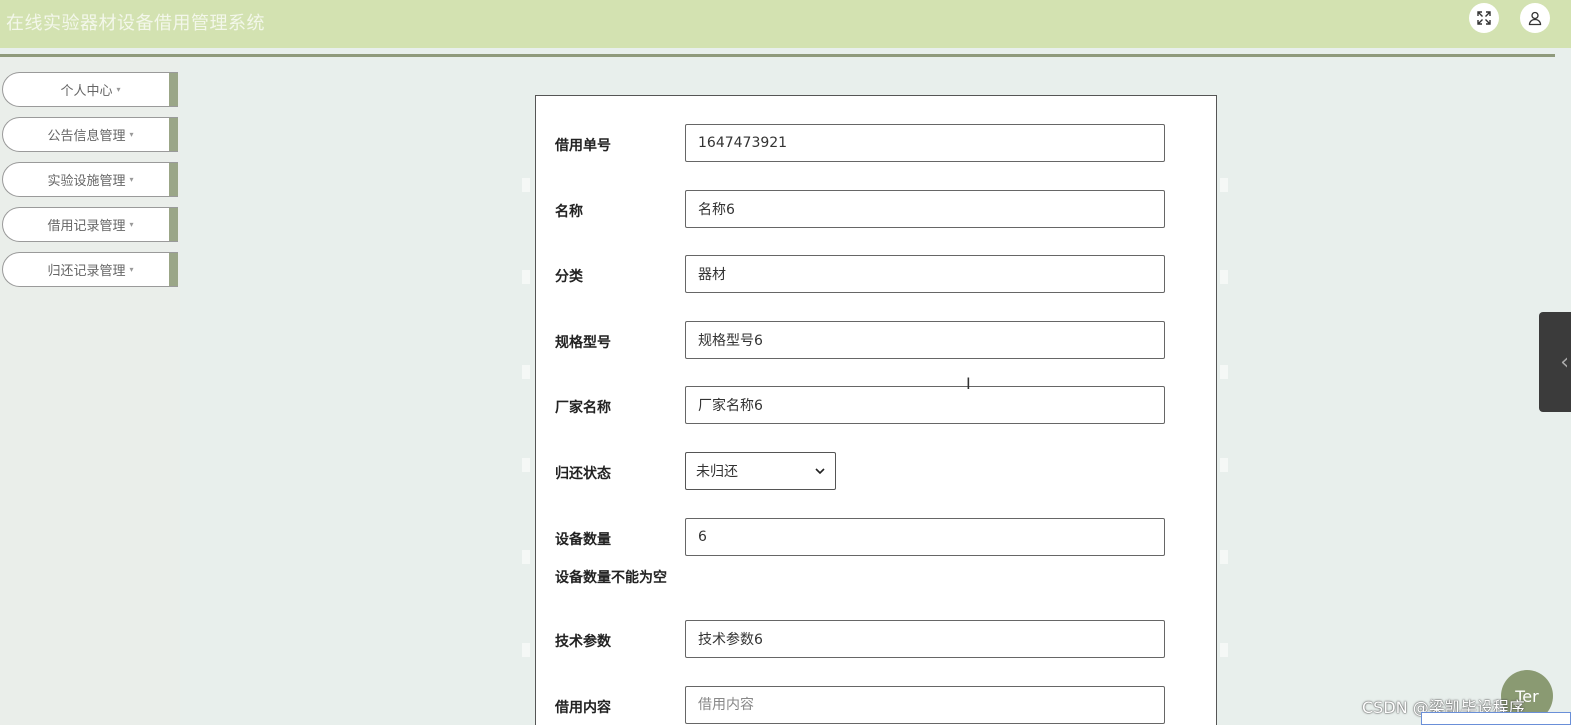  What do you see at coordinates (925, 705) in the screenshot?
I see `borrow-content-input` at bounding box center [925, 705].